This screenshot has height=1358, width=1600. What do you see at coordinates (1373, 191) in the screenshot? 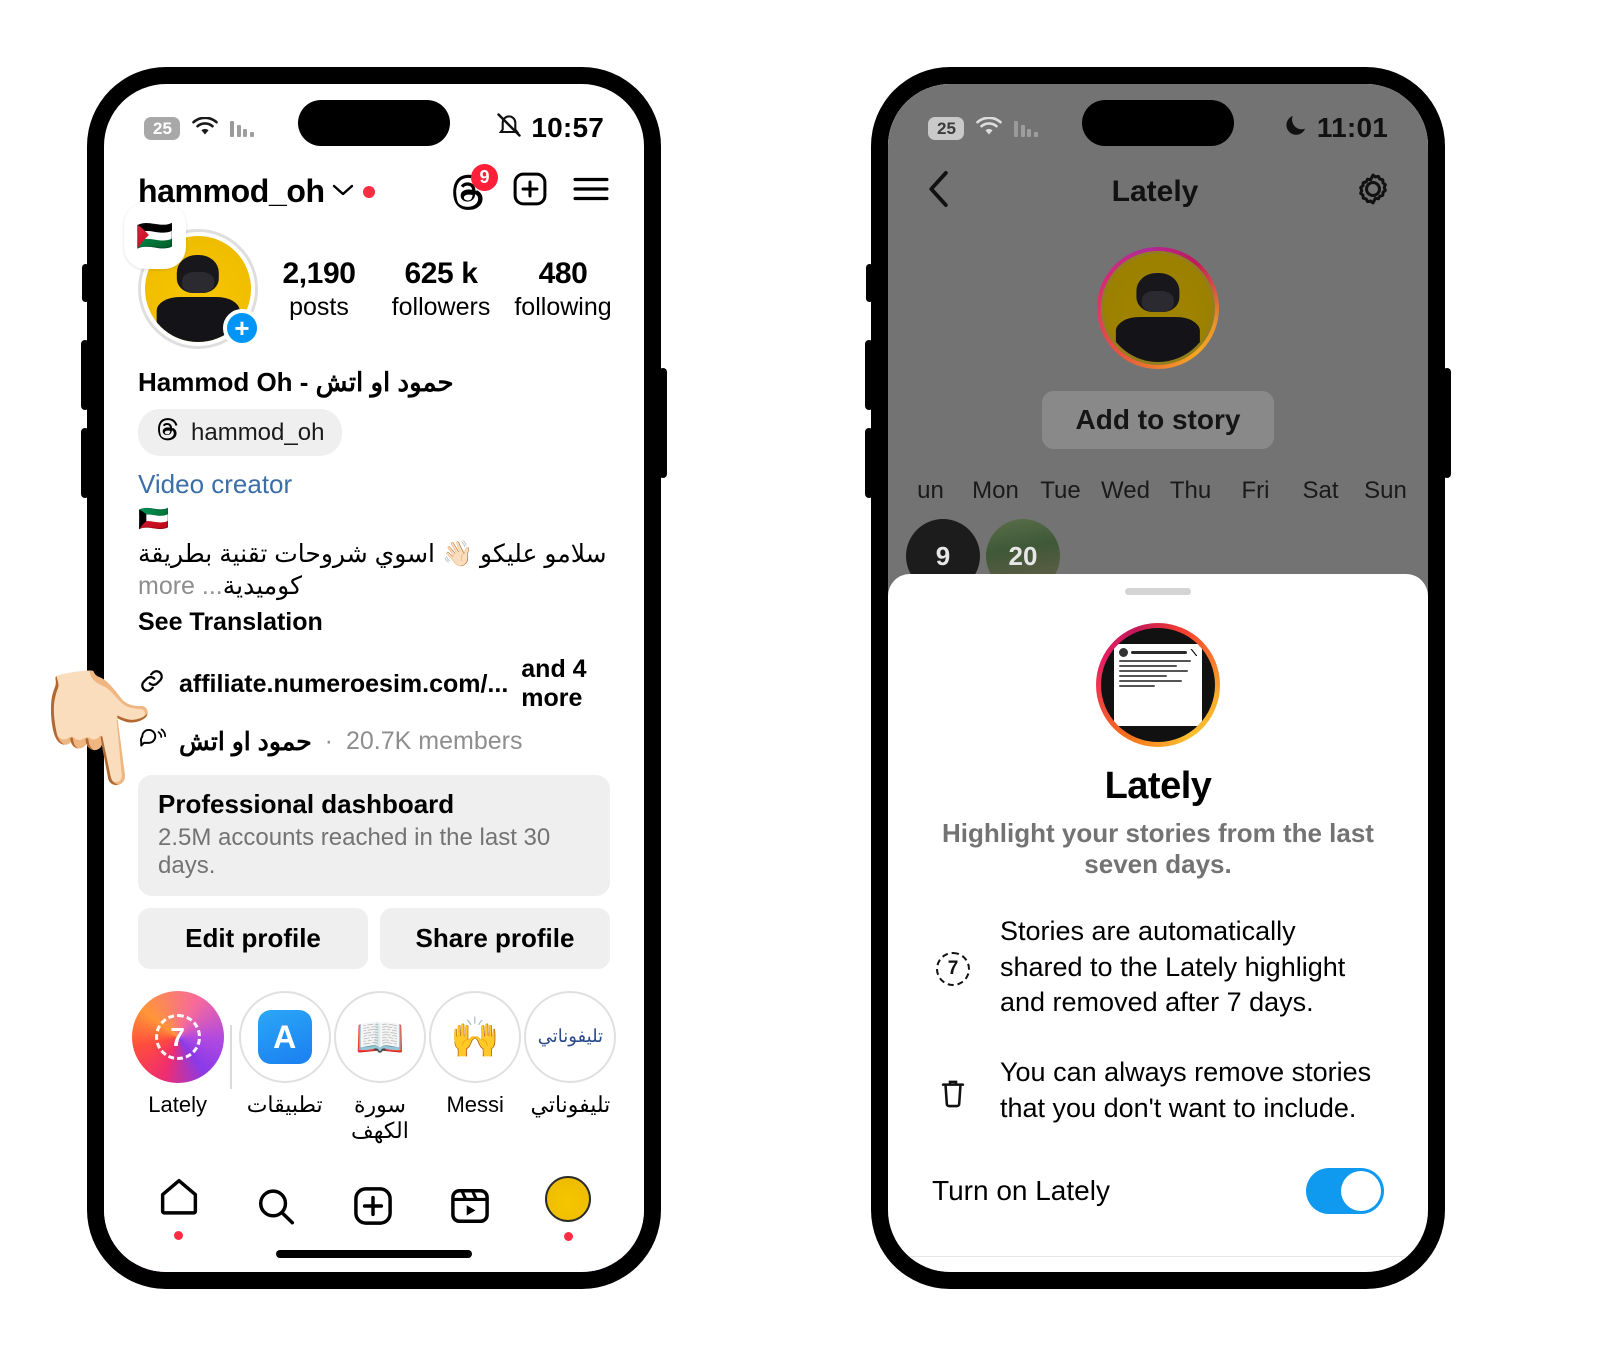
I see `gear-icon` at bounding box center [1373, 191].